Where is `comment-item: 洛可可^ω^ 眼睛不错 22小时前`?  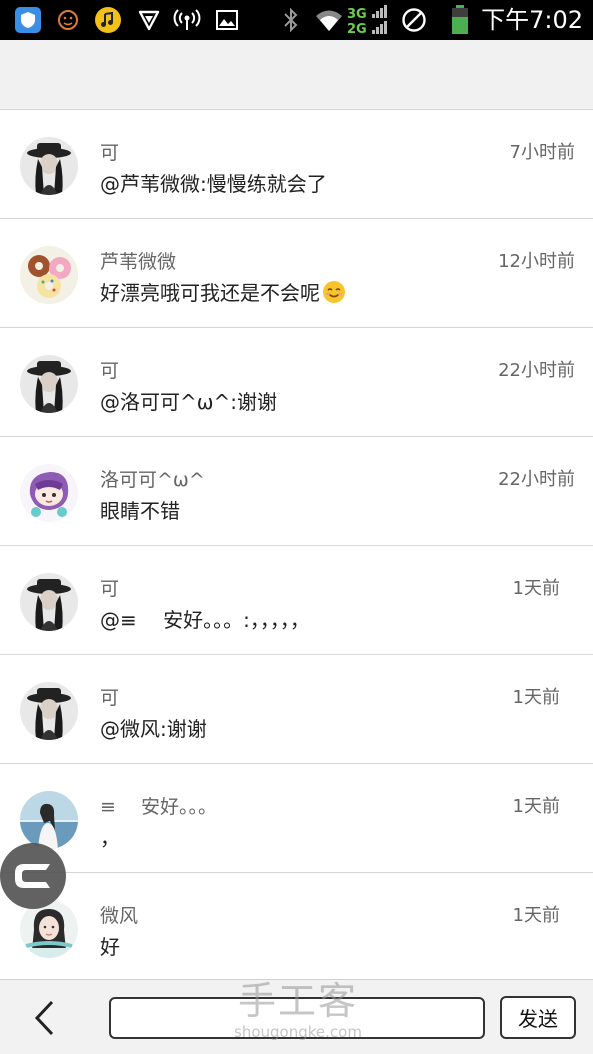
comment-item: 洛可可^ω^ 眼睛不错 22小时前 is located at coordinates (296, 491).